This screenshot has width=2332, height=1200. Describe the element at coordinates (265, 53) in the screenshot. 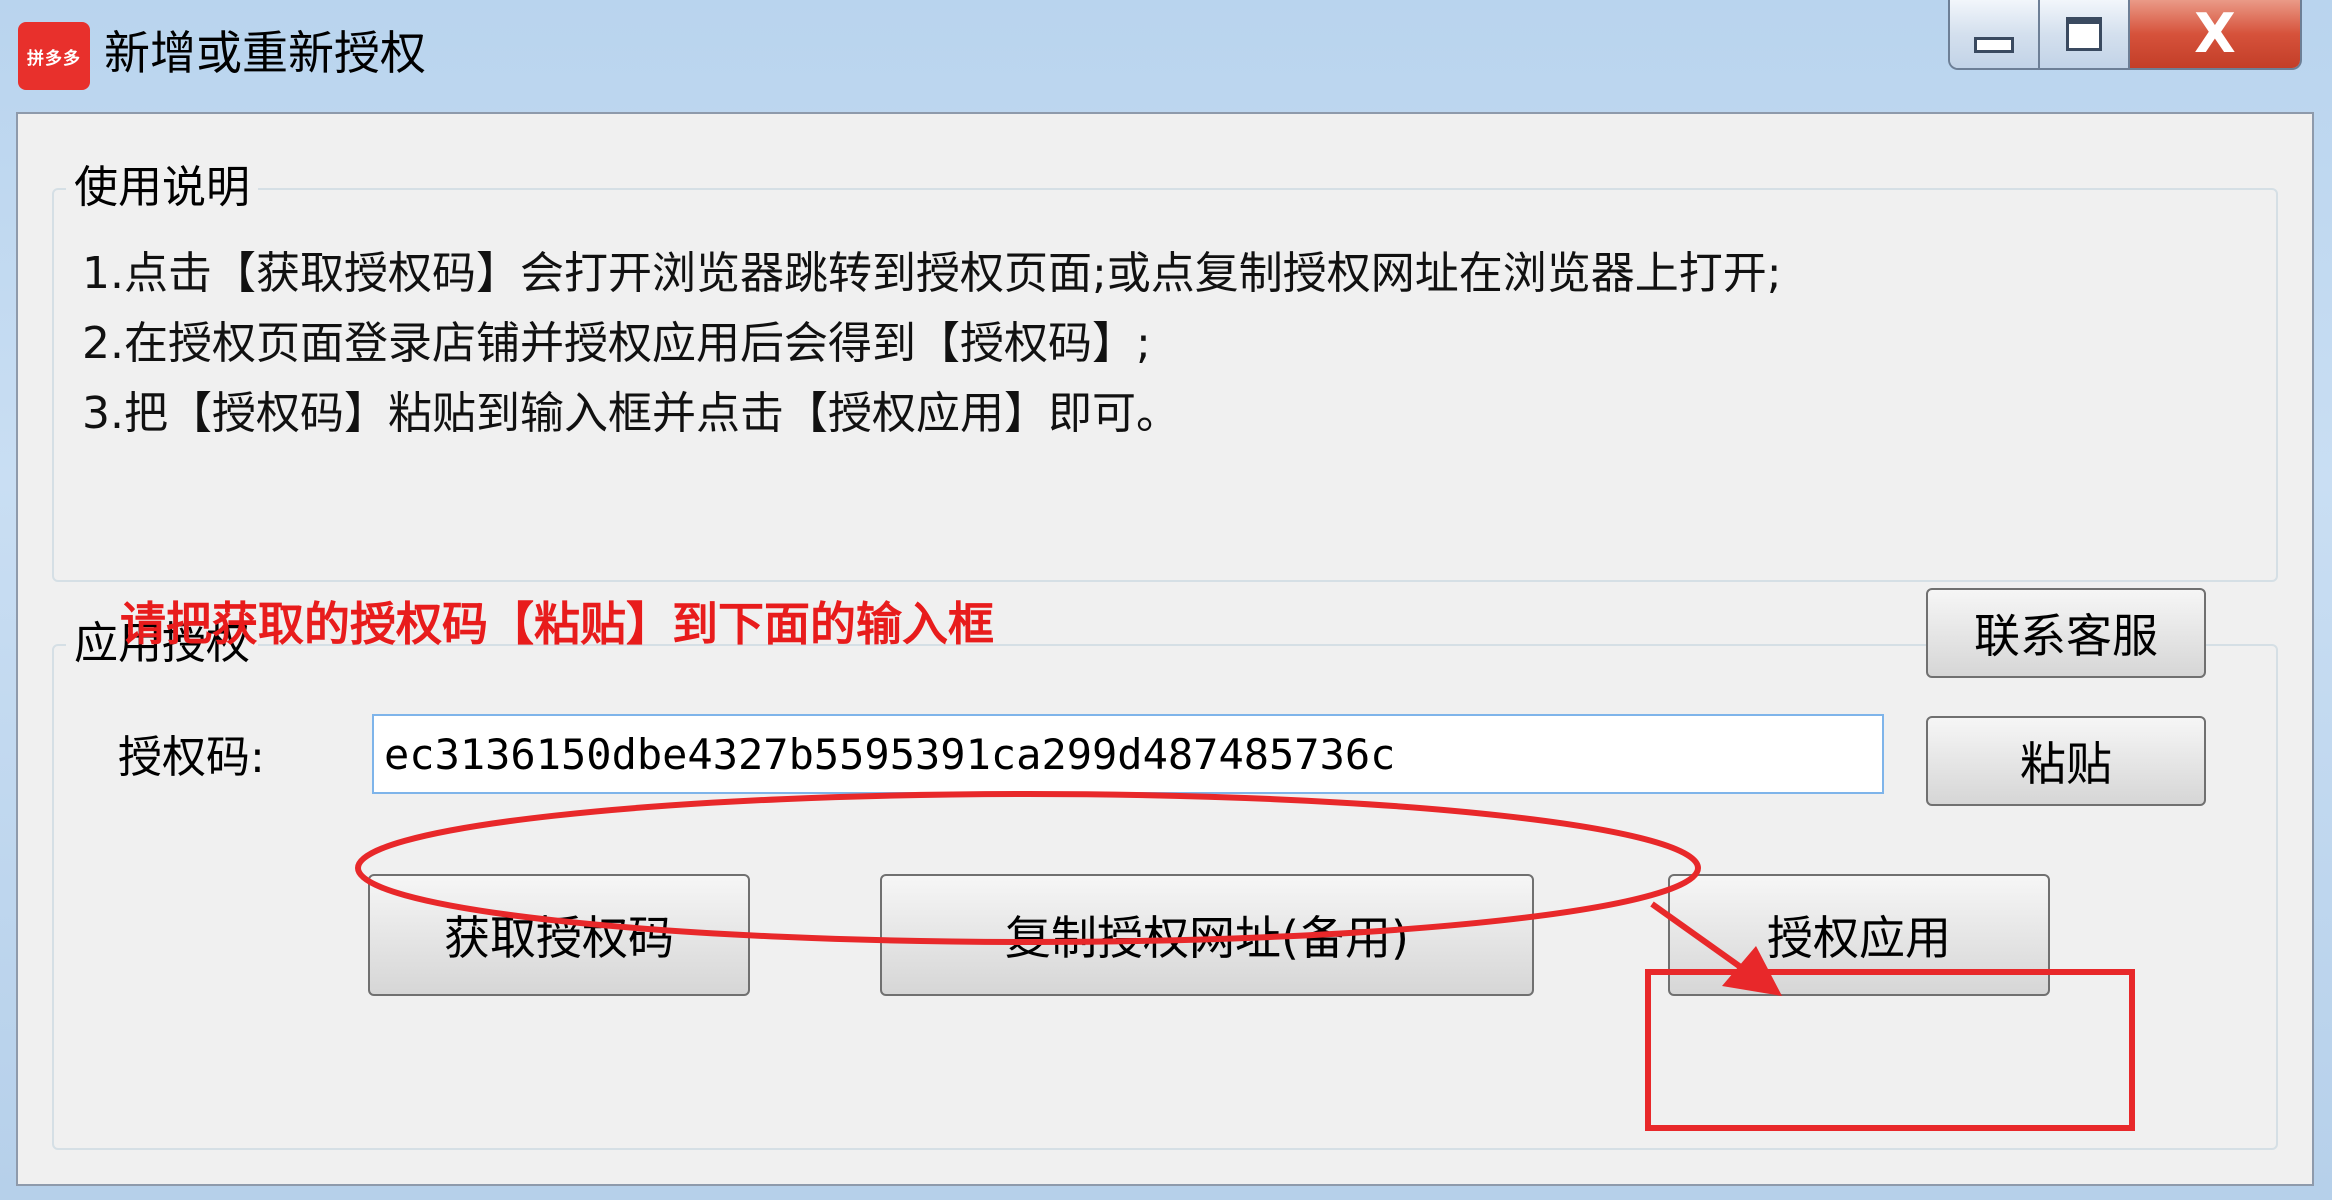

I see `window-title: 新增或重新授权` at that location.